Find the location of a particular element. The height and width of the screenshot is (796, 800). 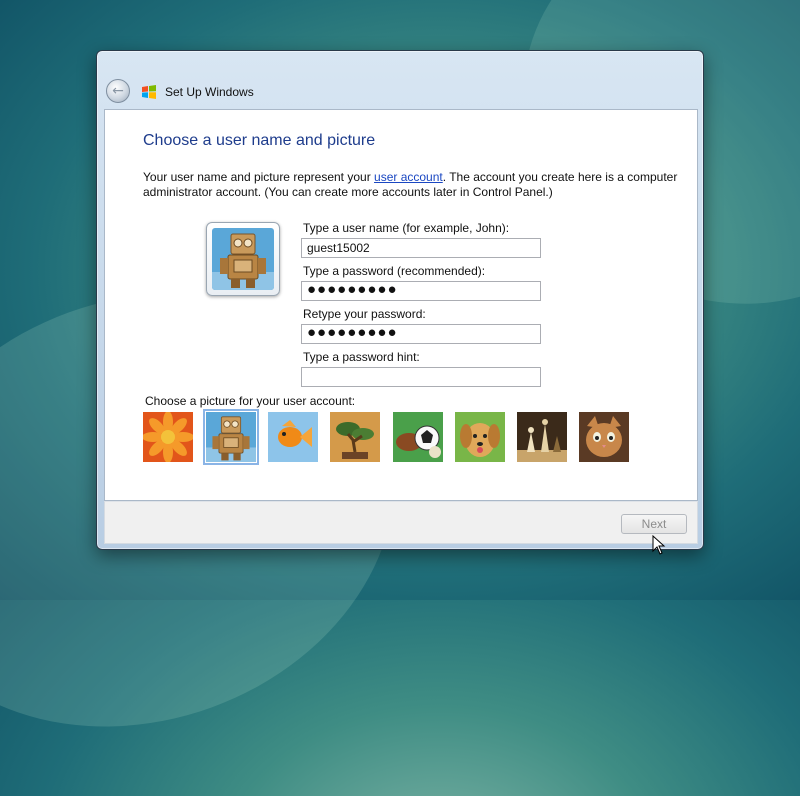

picture-thumb-bonsai is located at coordinates (355, 437).